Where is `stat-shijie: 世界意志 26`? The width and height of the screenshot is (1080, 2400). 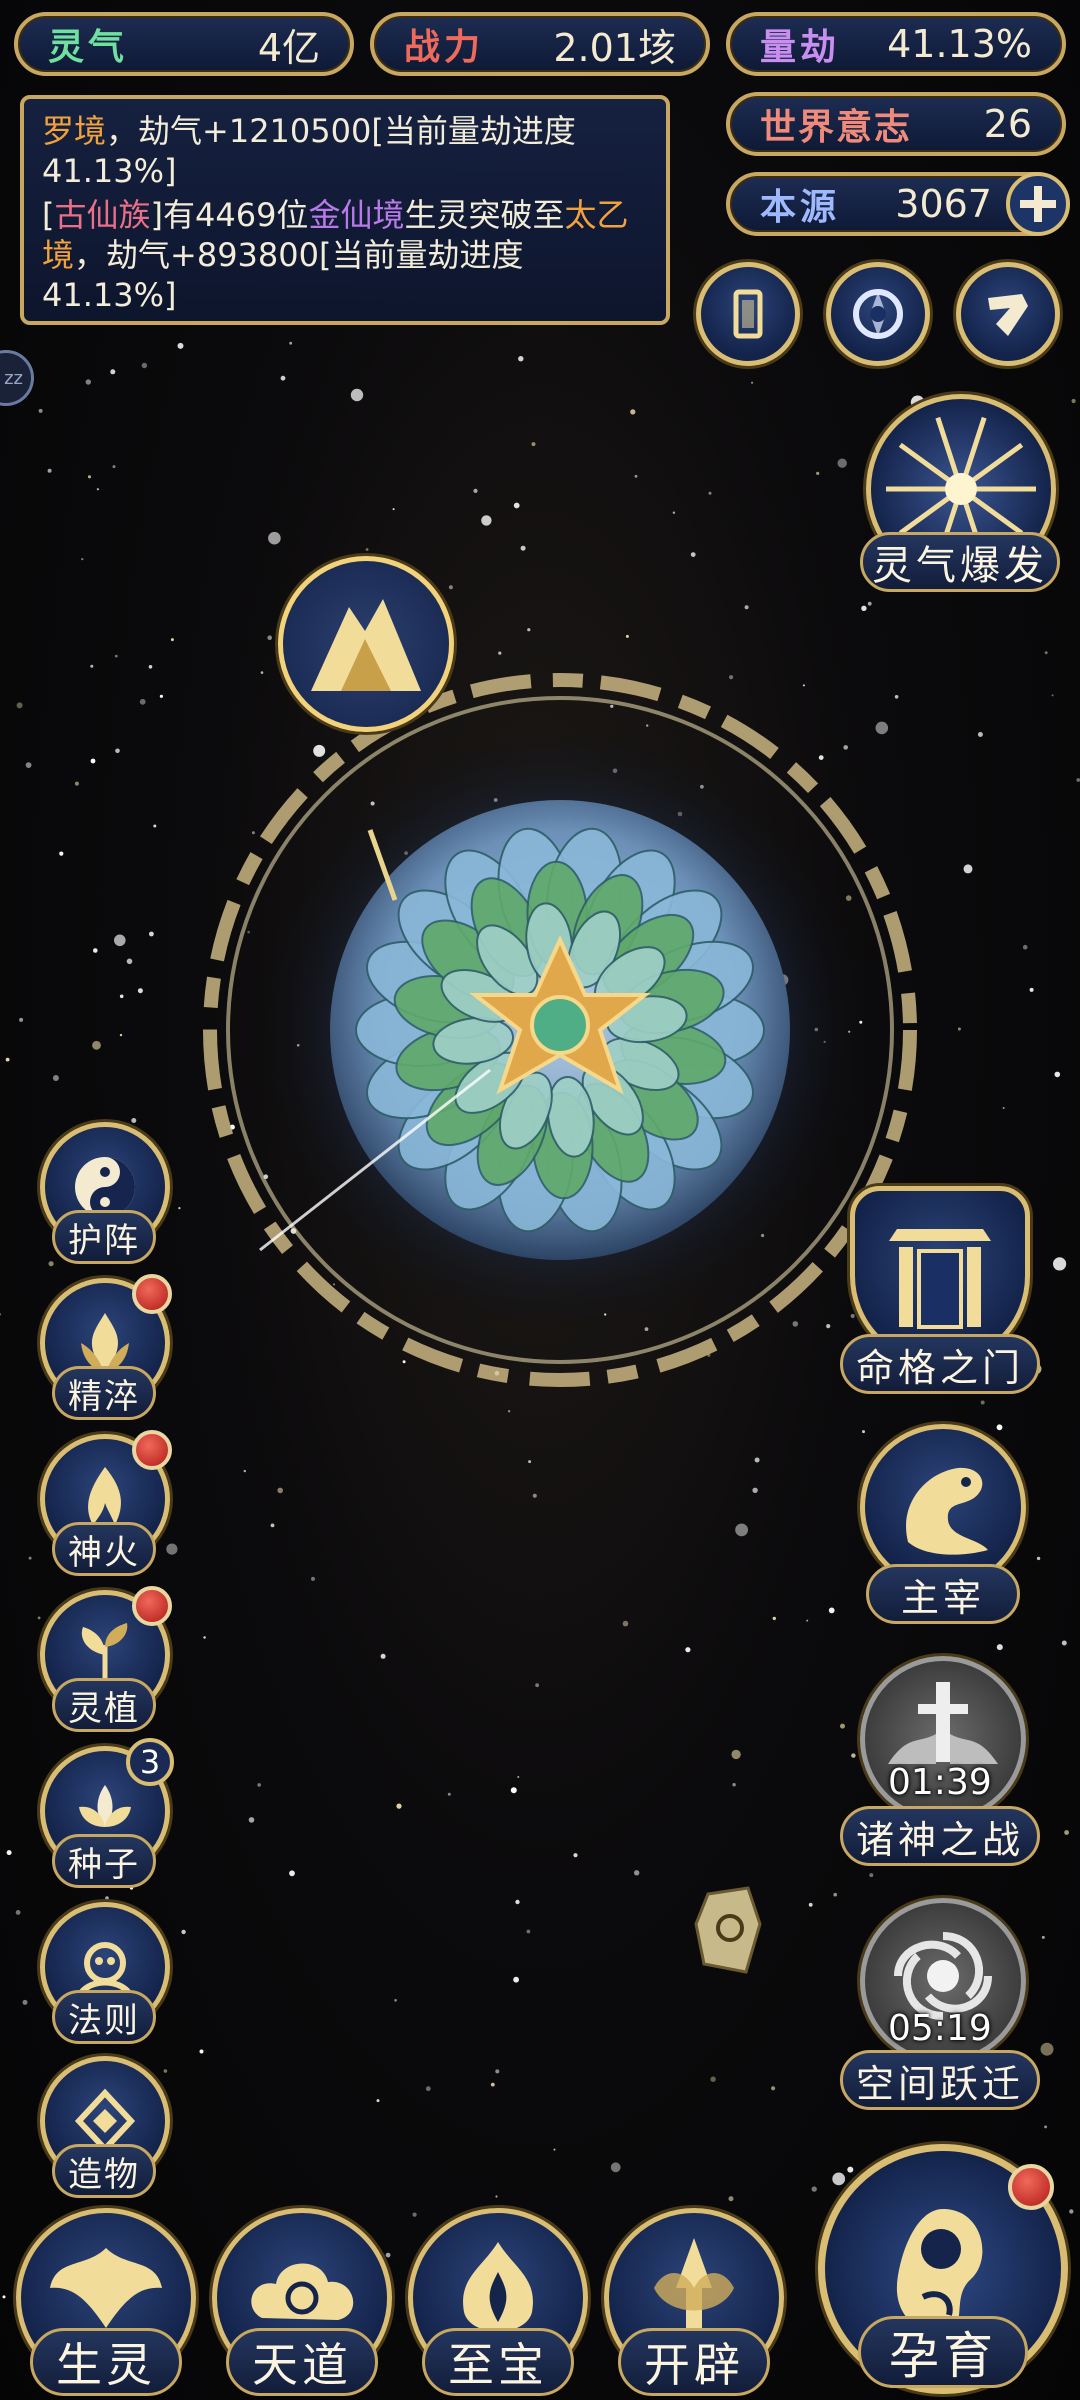 stat-shijie: 世界意志 26 is located at coordinates (896, 124).